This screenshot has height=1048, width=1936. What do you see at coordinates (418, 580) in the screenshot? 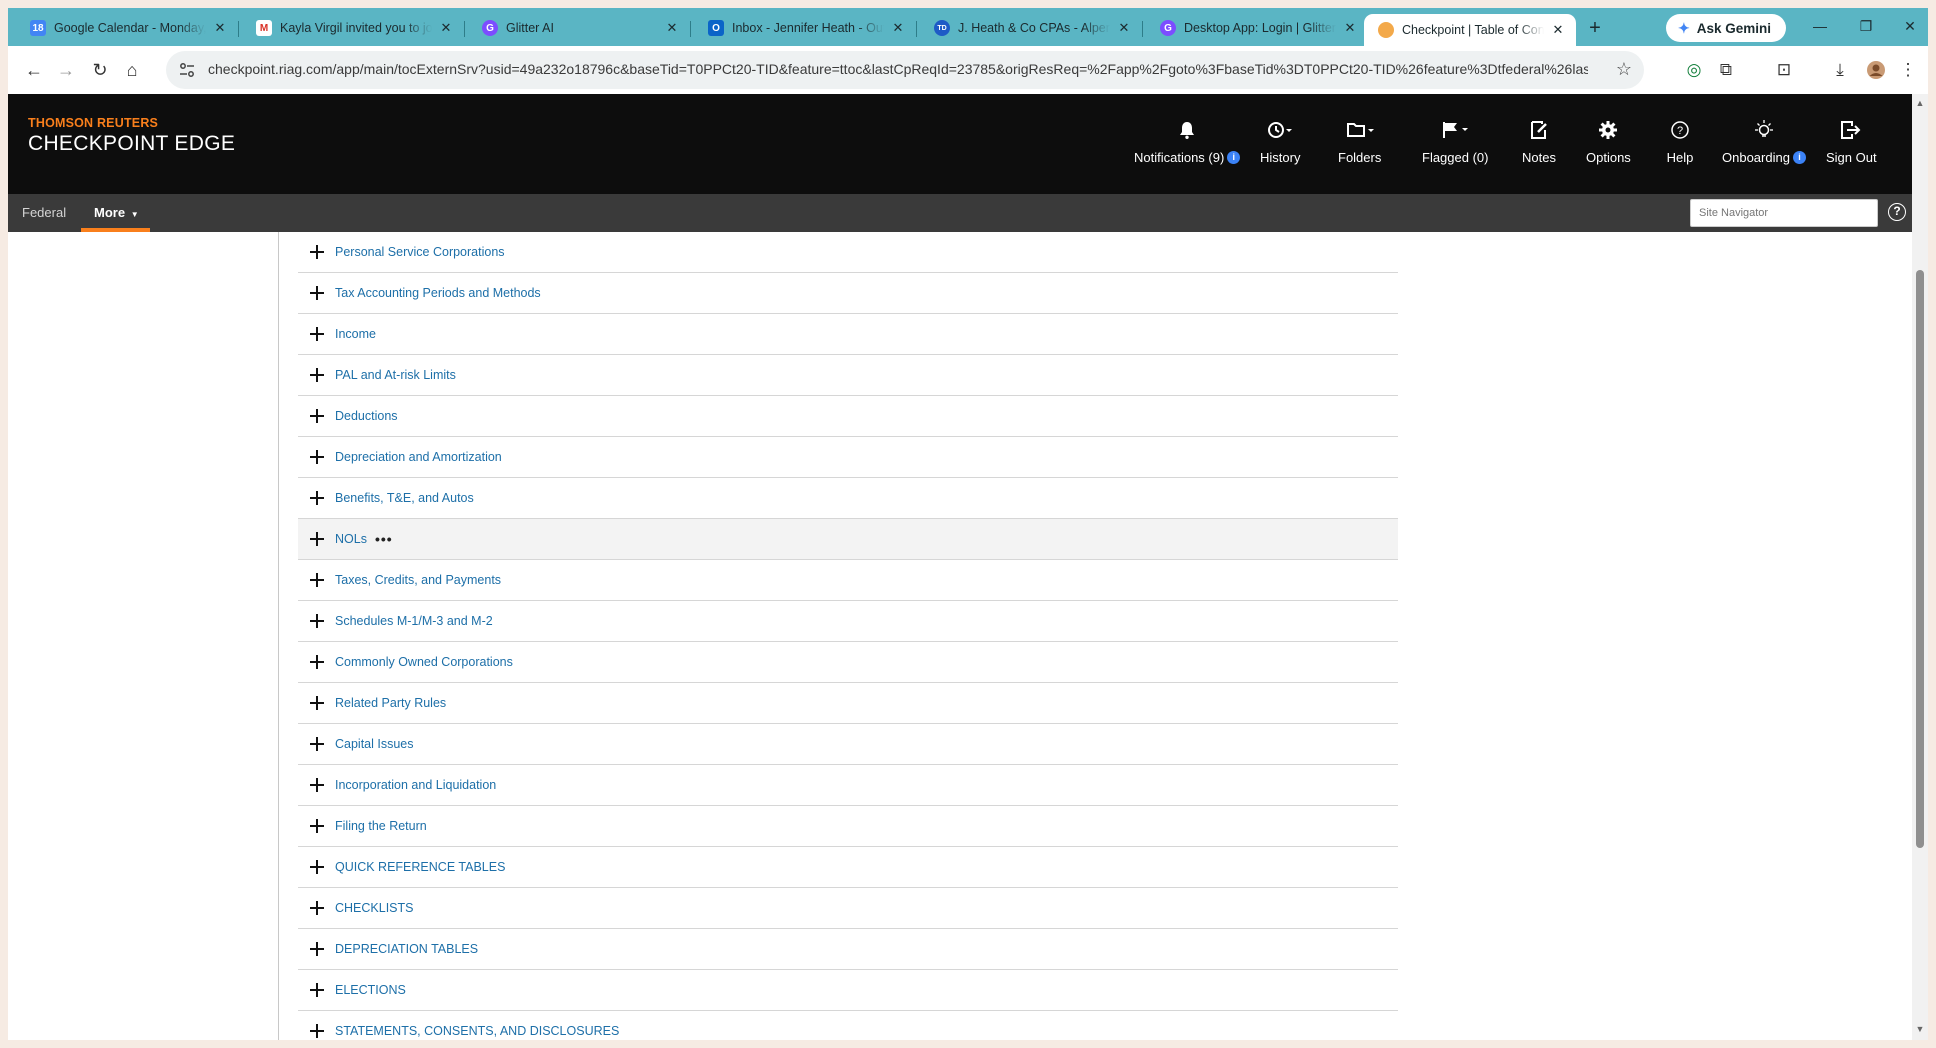
I see `toc-link: Taxes, Credits, and Payments` at bounding box center [418, 580].